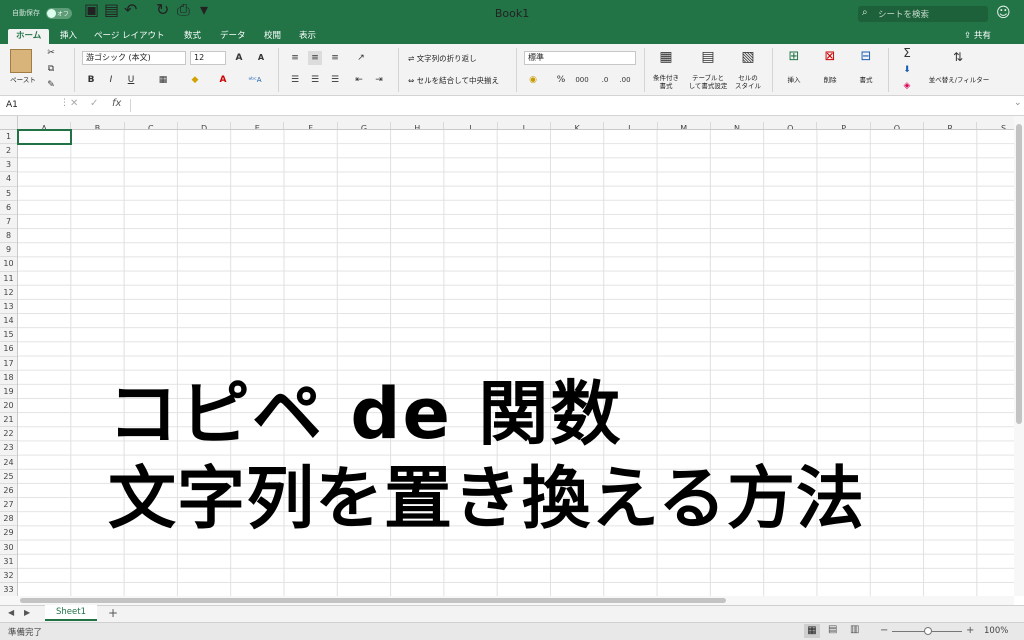 The width and height of the screenshot is (1024, 640). What do you see at coordinates (8, 179) in the screenshot?
I see `row-header: 4` at bounding box center [8, 179].